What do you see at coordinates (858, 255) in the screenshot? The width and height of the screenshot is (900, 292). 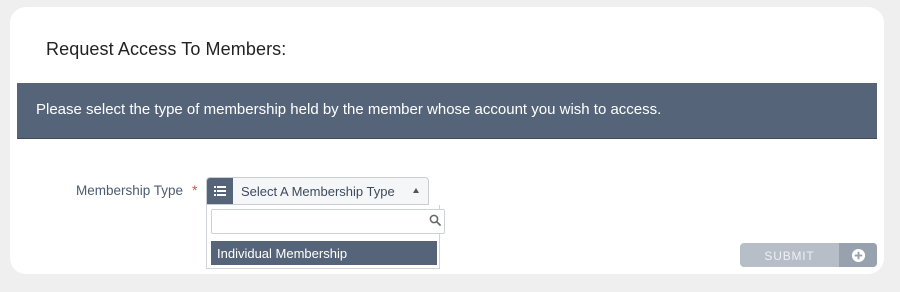 I see `plus-circle-icon` at bounding box center [858, 255].